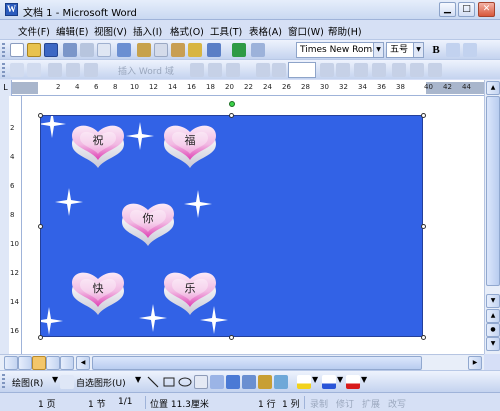  I want to click on status-trk: 修订, so click(345, 403).